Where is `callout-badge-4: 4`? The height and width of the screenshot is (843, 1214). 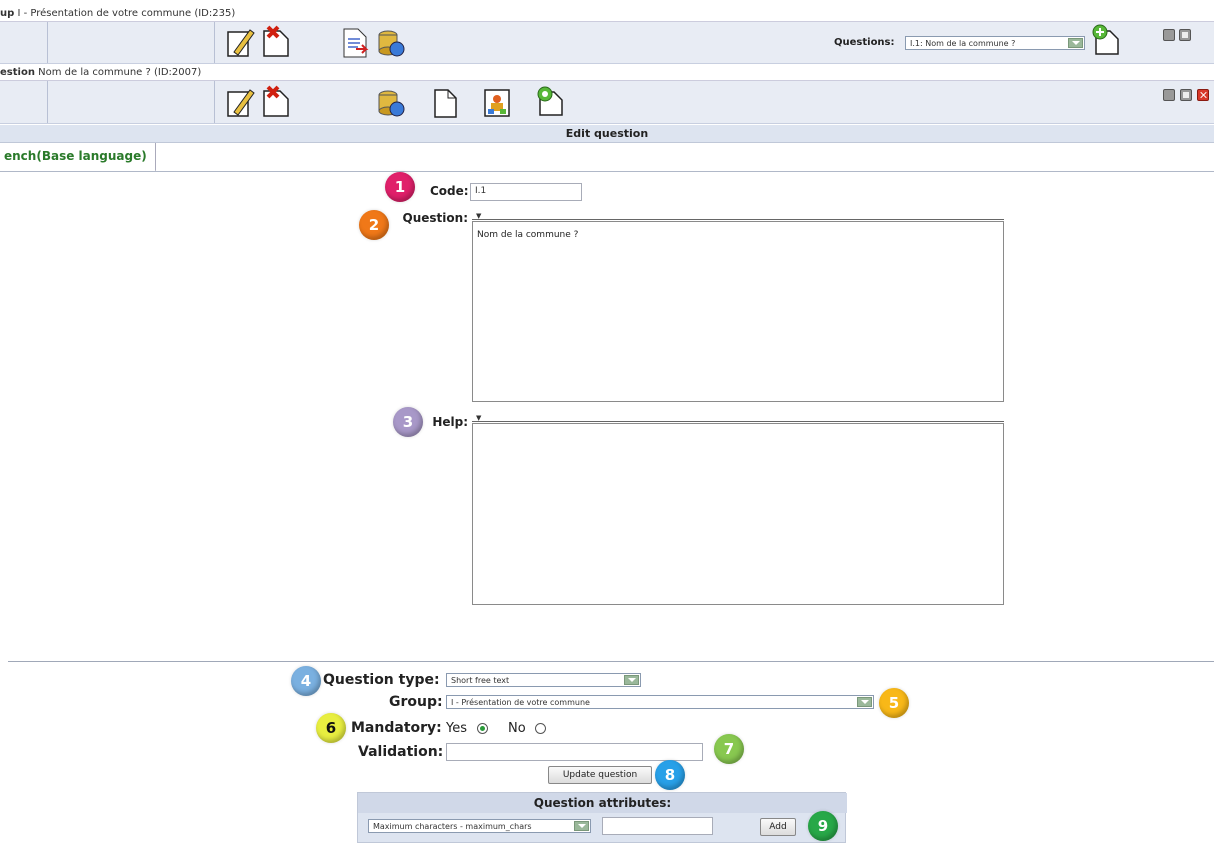
callout-badge-4: 4 is located at coordinates (306, 681).